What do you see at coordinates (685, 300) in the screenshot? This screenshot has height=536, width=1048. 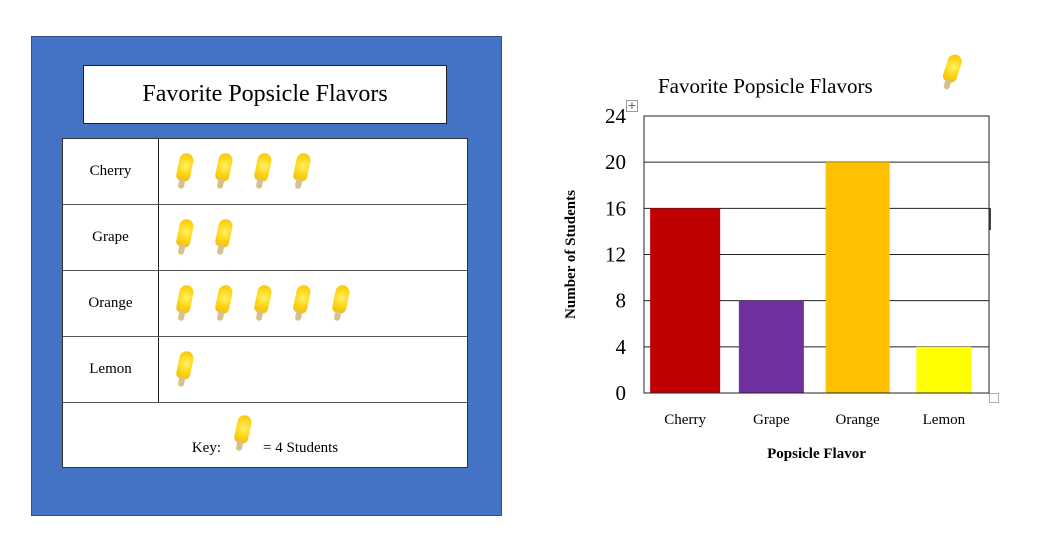 I see `bar-cherry` at bounding box center [685, 300].